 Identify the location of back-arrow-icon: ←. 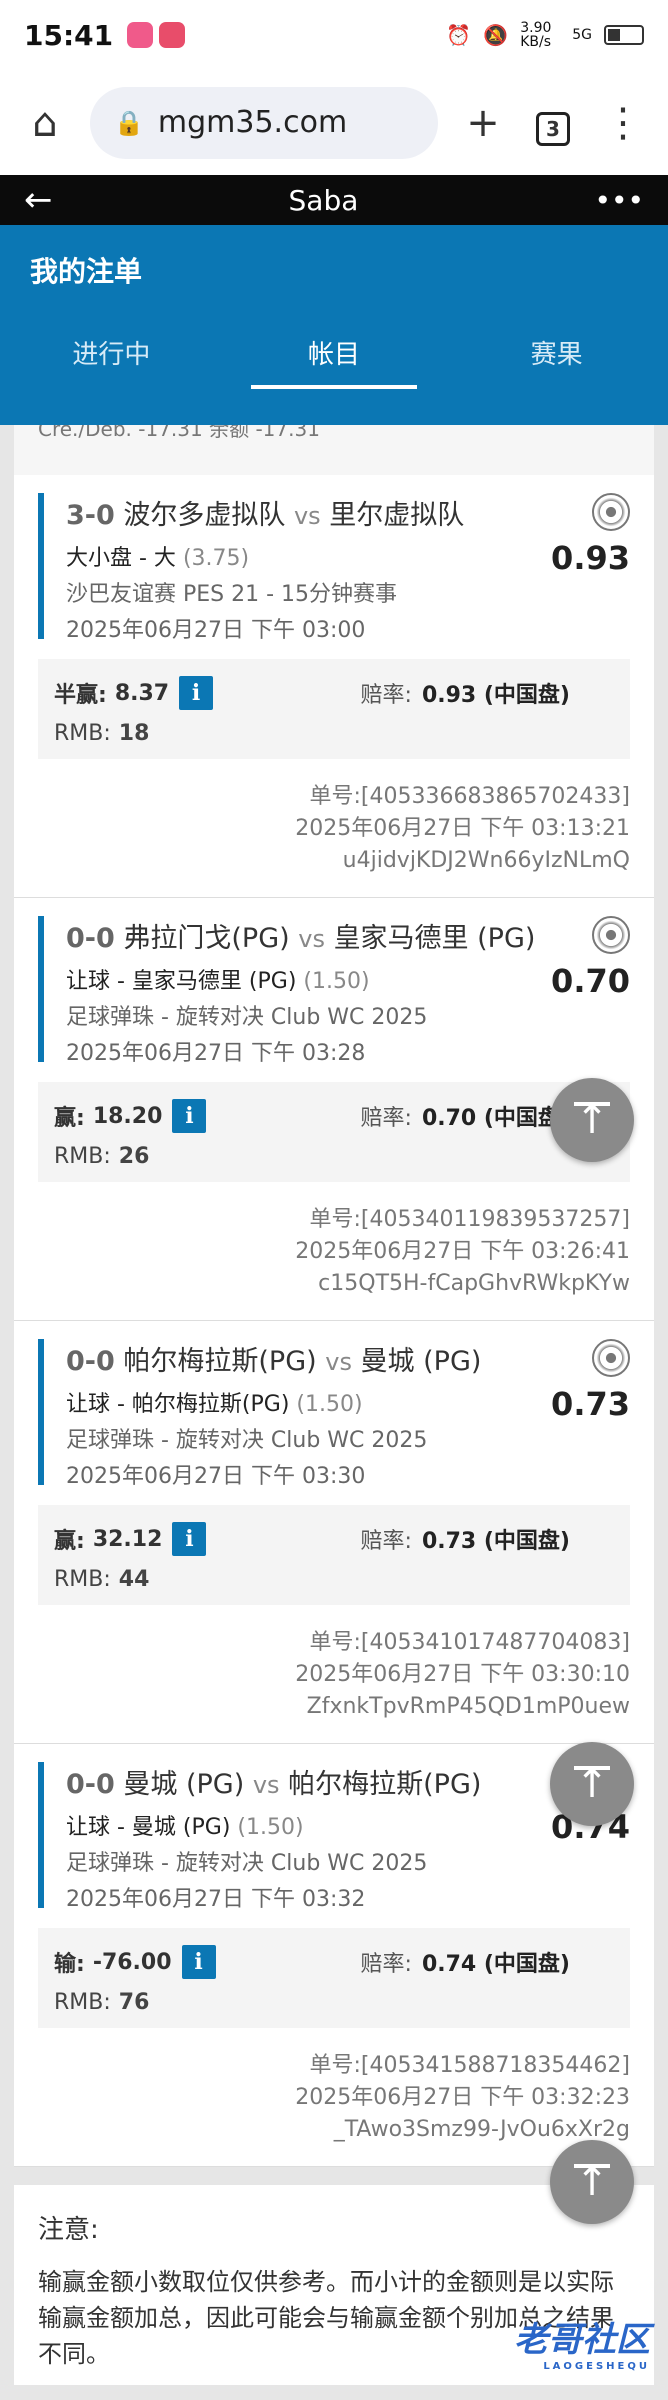
(38, 200).